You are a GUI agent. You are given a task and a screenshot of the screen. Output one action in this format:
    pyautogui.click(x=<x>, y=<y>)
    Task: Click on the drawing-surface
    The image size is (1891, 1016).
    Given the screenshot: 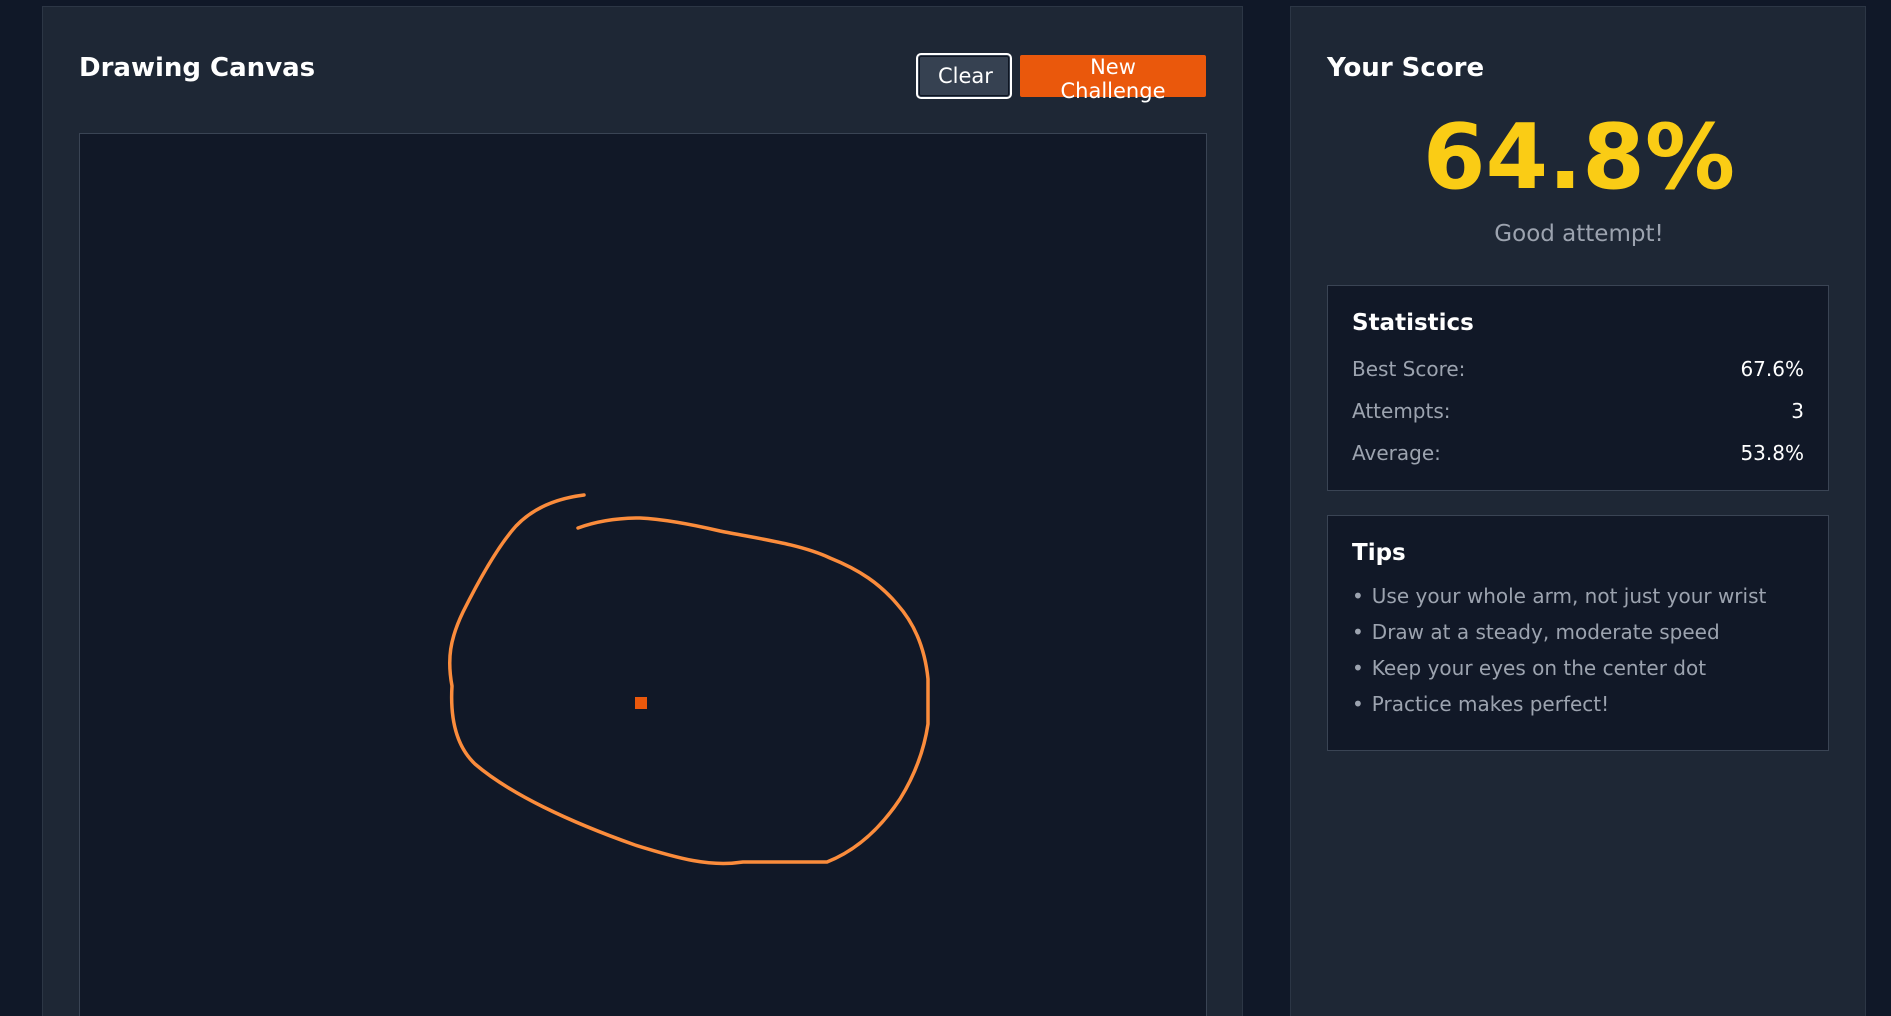 What is the action you would take?
    pyautogui.click(x=688, y=679)
    